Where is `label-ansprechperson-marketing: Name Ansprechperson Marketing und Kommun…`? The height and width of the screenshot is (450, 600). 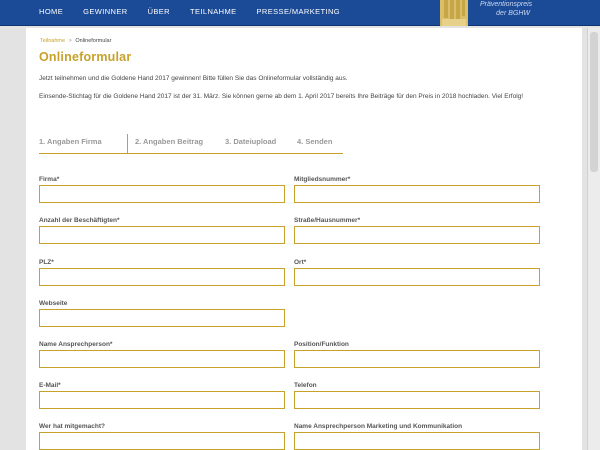 label-ansprechperson-marketing: Name Ansprechperson Marketing und Kommun… is located at coordinates (378, 426).